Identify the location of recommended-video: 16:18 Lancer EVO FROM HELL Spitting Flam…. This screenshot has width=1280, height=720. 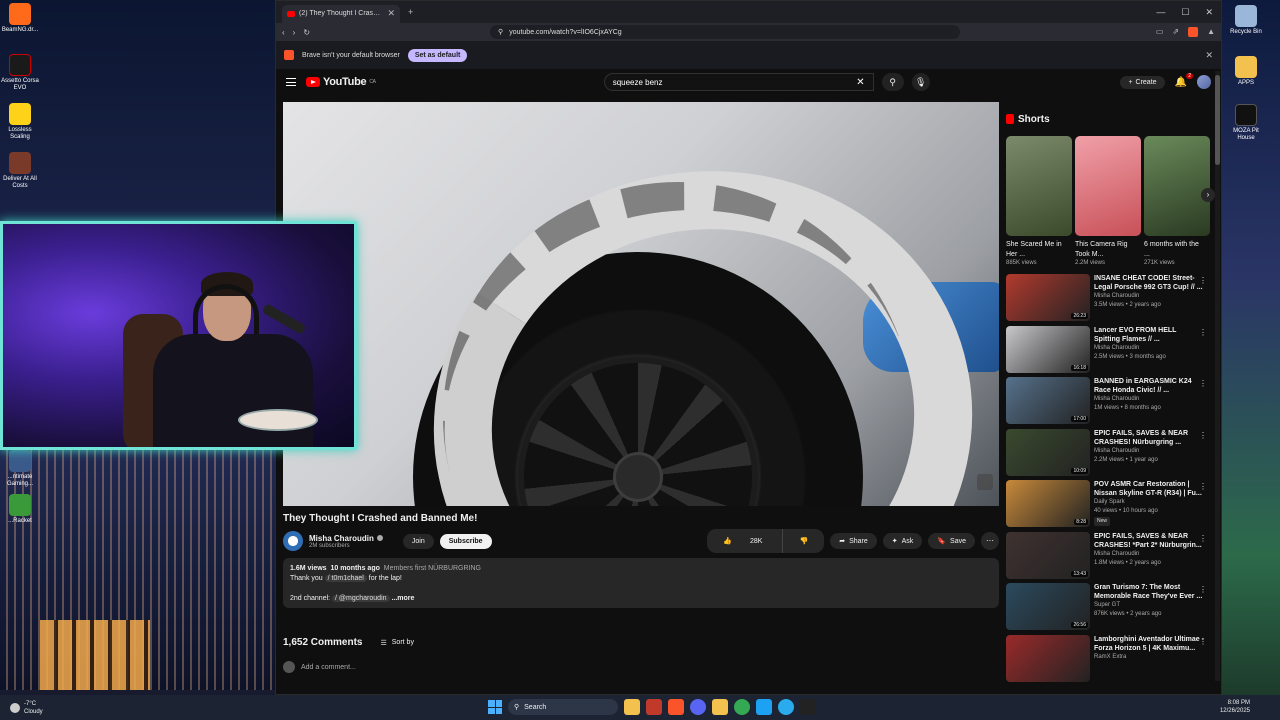
(1108, 351).